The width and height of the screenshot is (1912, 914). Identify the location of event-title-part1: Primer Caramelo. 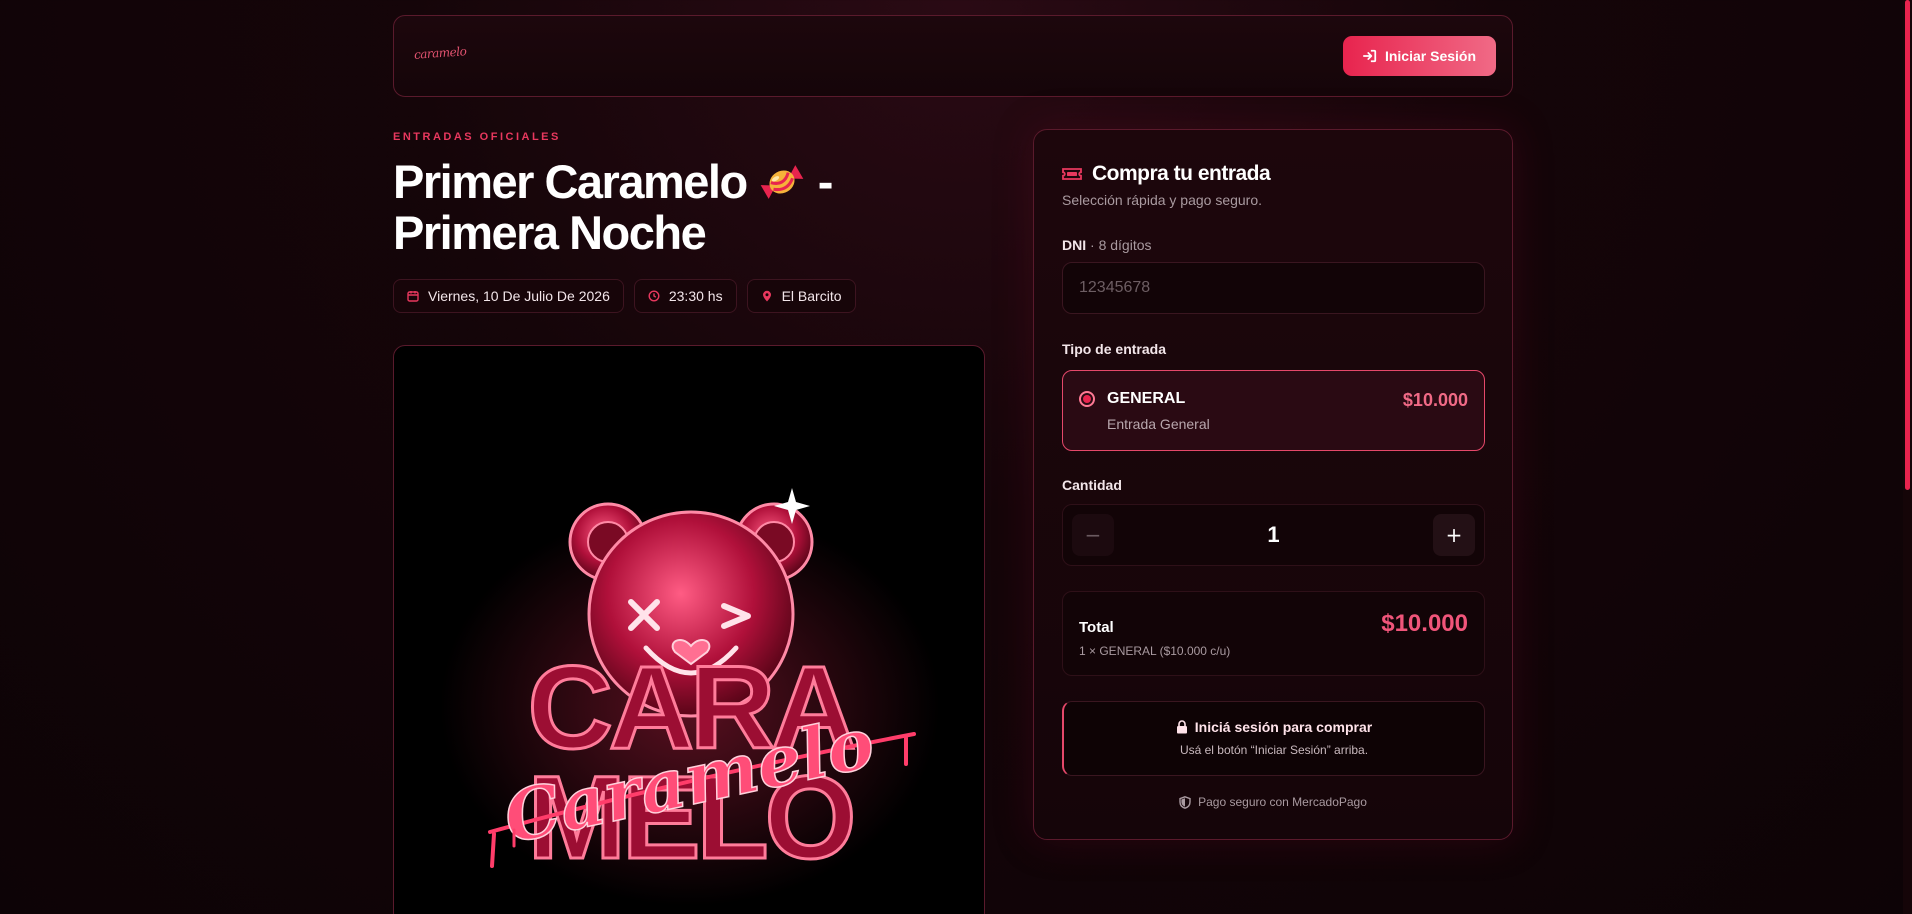
(570, 181).